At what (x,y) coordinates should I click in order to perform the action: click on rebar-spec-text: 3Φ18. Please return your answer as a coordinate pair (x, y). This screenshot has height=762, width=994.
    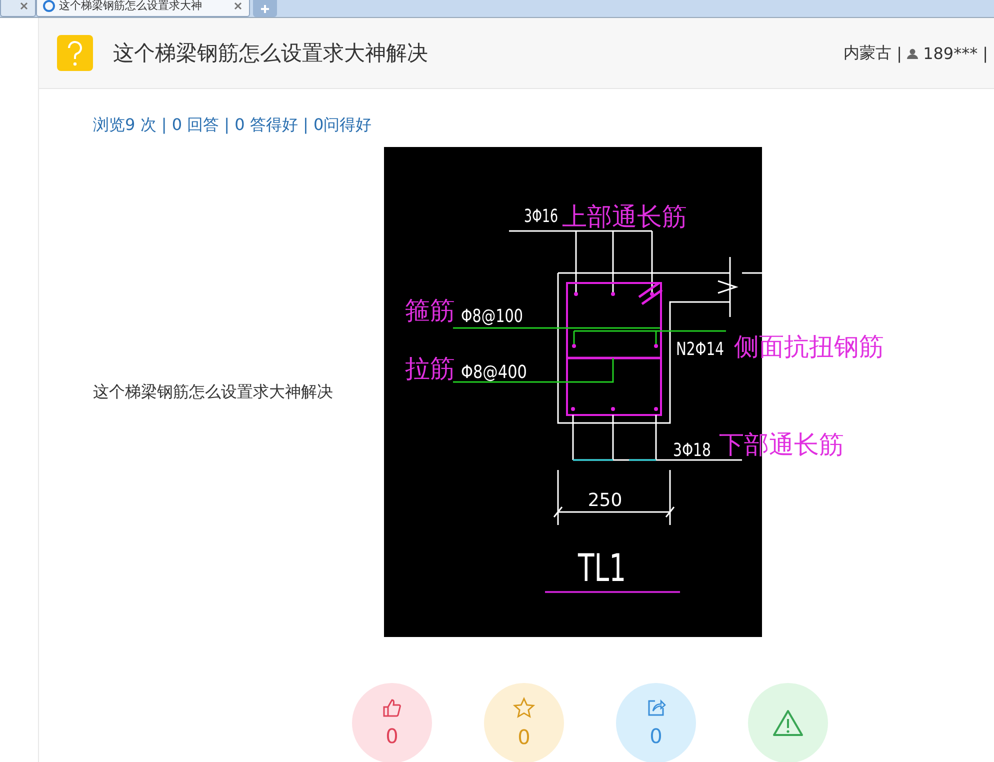
    Looking at the image, I should click on (697, 450).